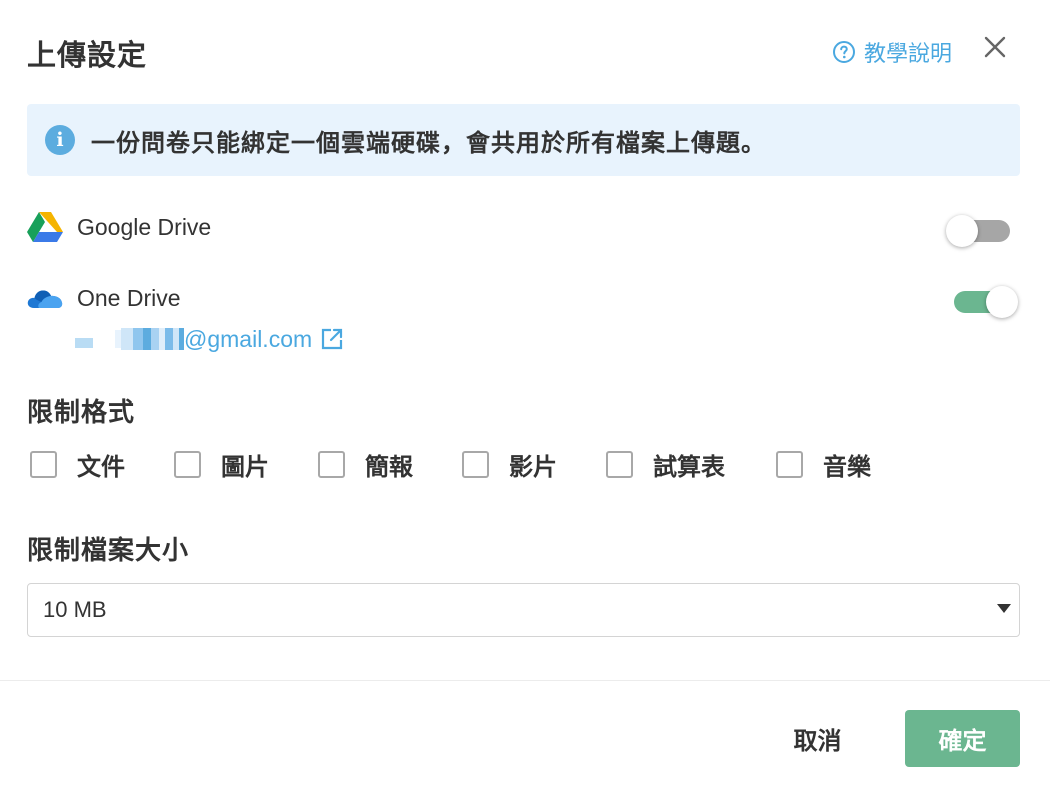 This screenshot has width=1050, height=786. I want to click on help-link: 教學說明, so click(892, 52).